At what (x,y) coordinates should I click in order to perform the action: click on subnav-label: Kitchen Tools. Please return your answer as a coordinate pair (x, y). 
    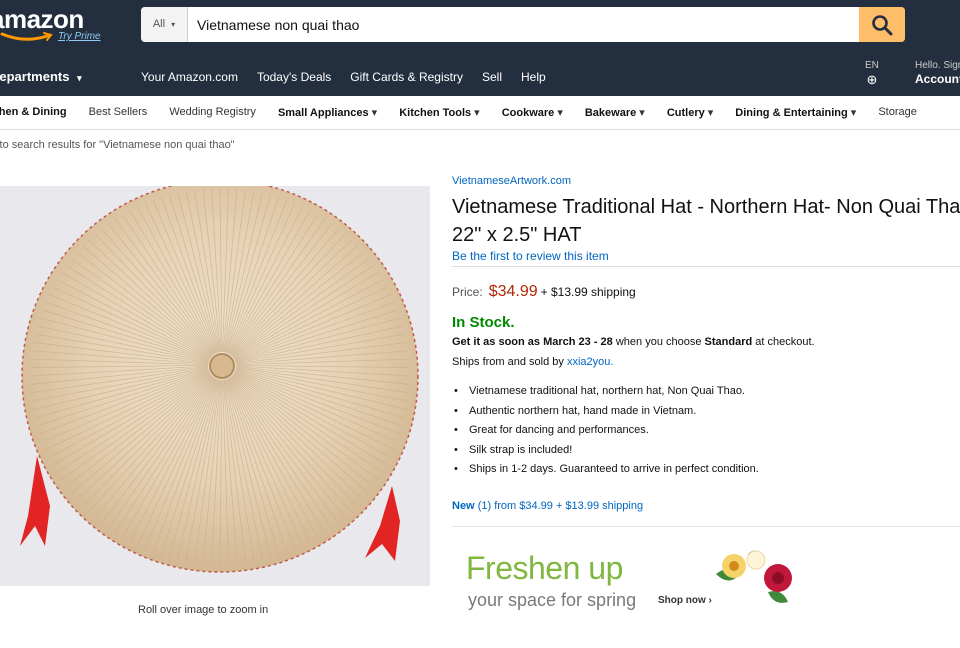
    Looking at the image, I should click on (435, 113).